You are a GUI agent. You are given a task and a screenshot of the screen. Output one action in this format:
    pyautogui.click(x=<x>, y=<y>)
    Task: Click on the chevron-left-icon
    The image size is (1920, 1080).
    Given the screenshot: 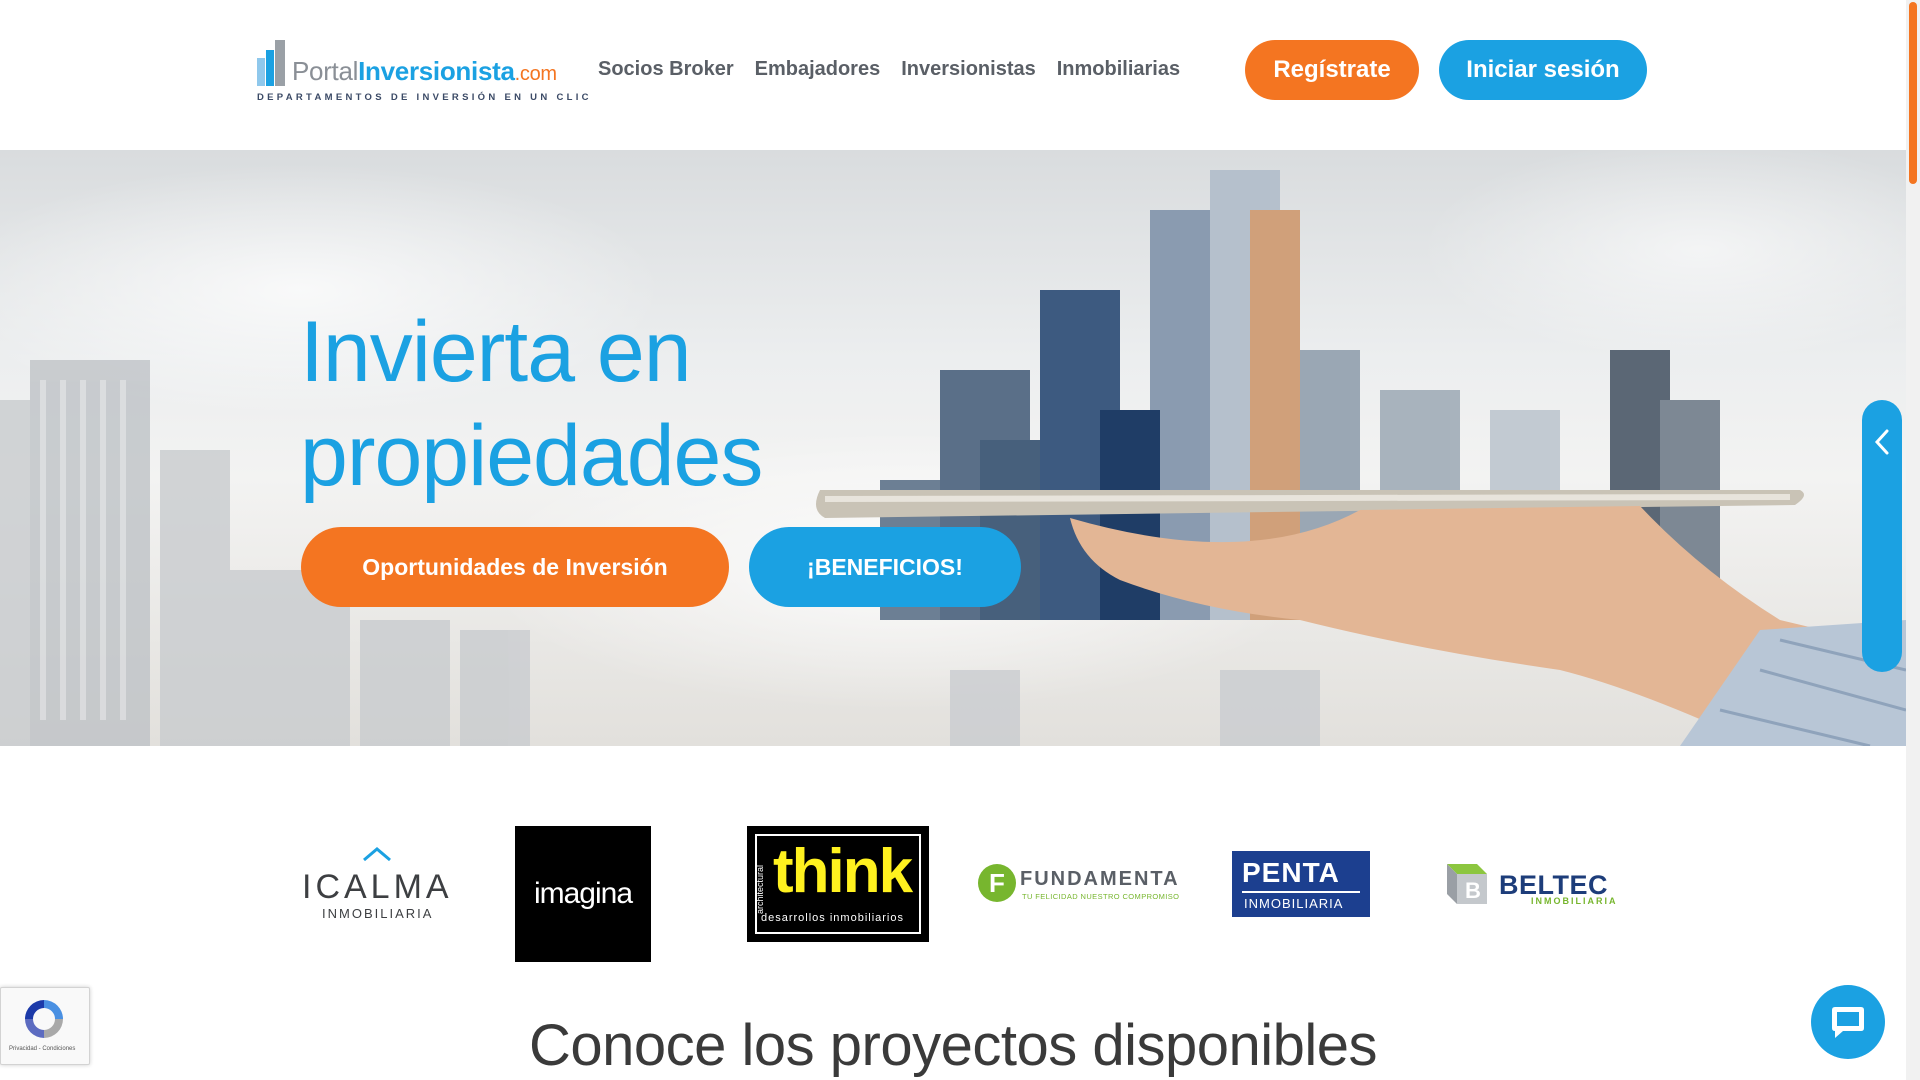 What is the action you would take?
    pyautogui.click(x=1881, y=442)
    